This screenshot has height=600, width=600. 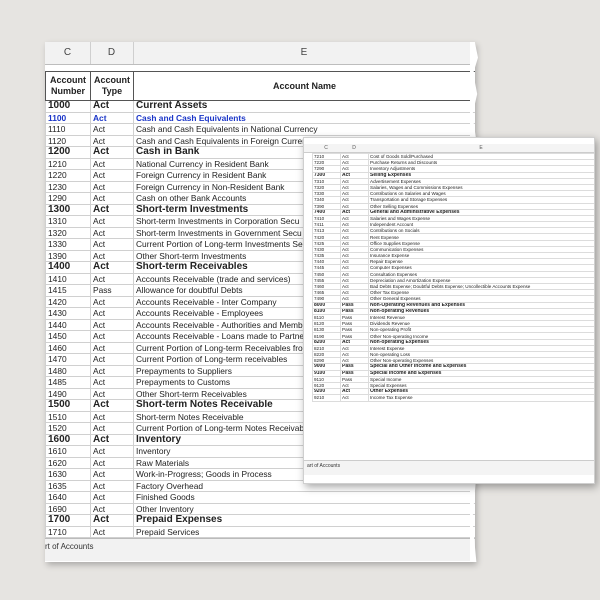 I want to click on account-number-cell: 1220, so click(x=68, y=175).